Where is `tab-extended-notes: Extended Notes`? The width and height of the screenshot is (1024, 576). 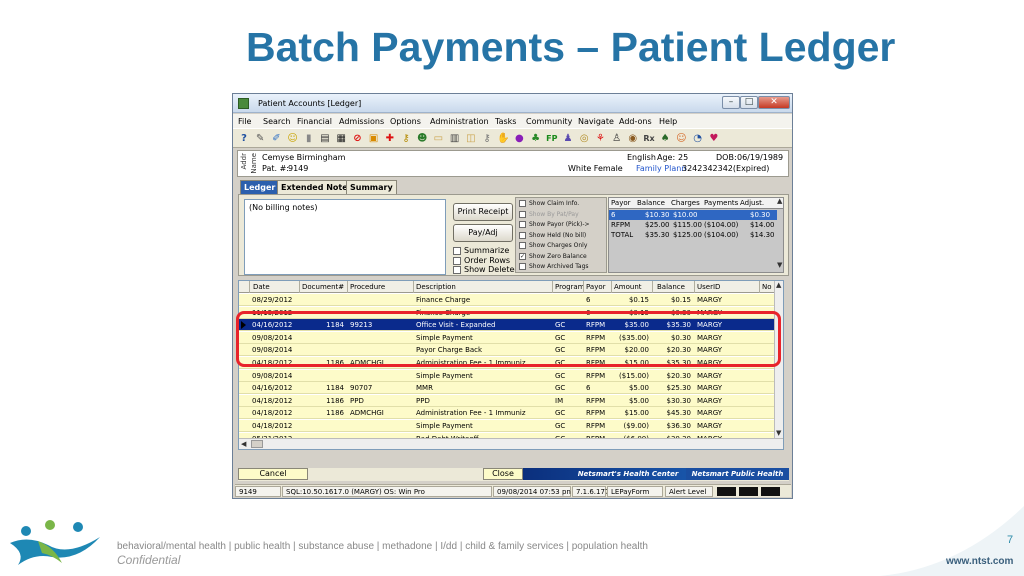
tab-extended-notes: Extended Notes is located at coordinates (317, 187).